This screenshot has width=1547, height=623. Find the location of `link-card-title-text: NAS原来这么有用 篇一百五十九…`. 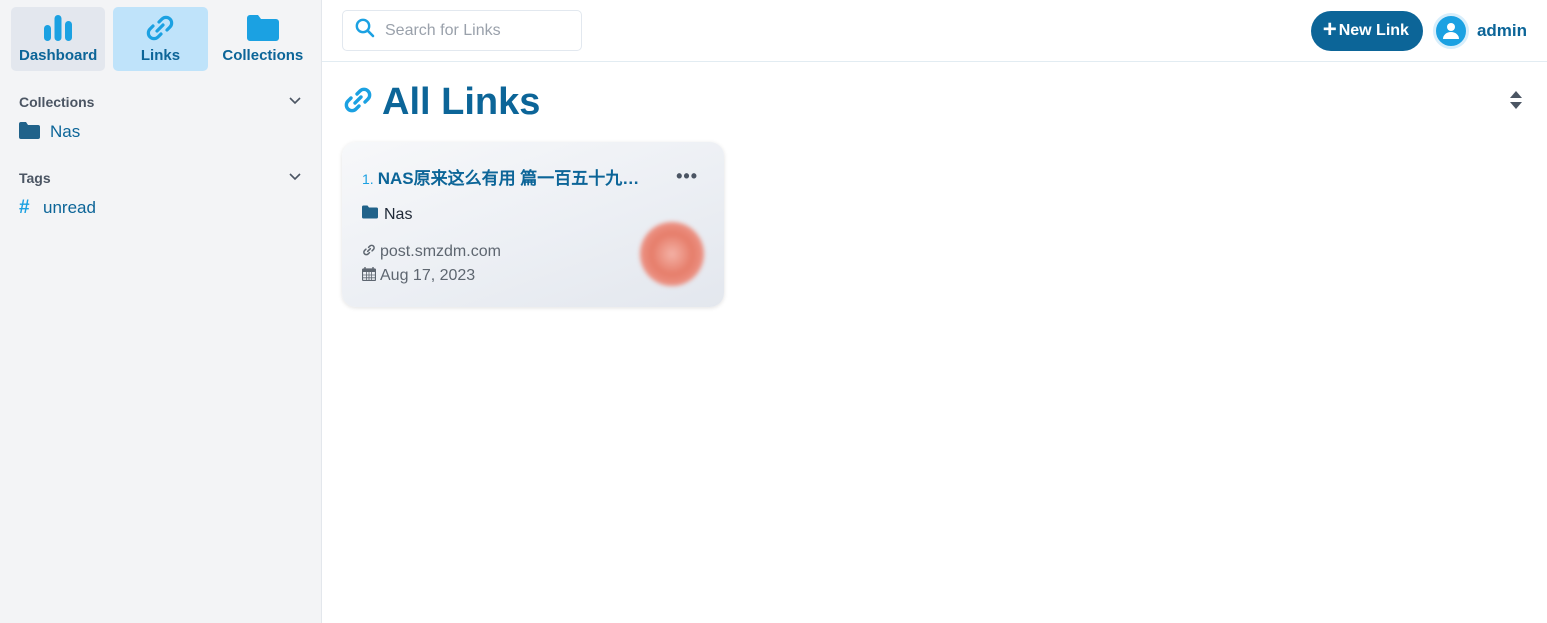

link-card-title-text: NAS原来这么有用 篇一百五十九… is located at coordinates (508, 178).